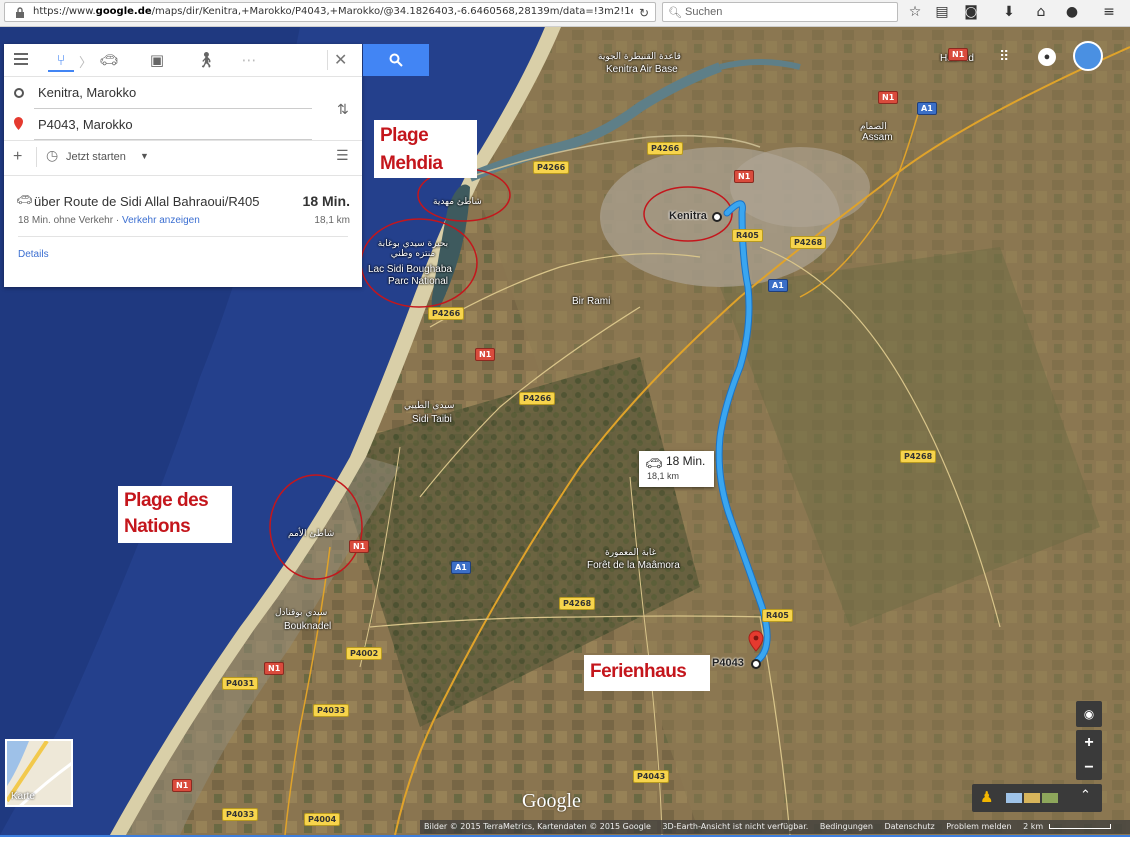 Image resolution: width=1130 pixels, height=867 pixels. What do you see at coordinates (109, 60) in the screenshot?
I see `car-mode-icon: 🚗︎` at bounding box center [109, 60].